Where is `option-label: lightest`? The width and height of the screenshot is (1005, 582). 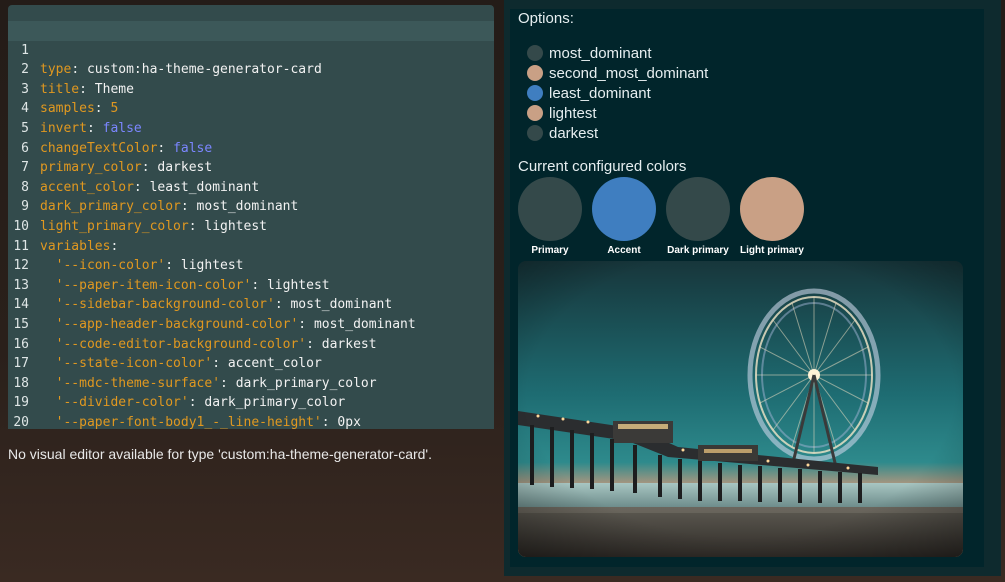
option-label: lightest is located at coordinates (573, 113).